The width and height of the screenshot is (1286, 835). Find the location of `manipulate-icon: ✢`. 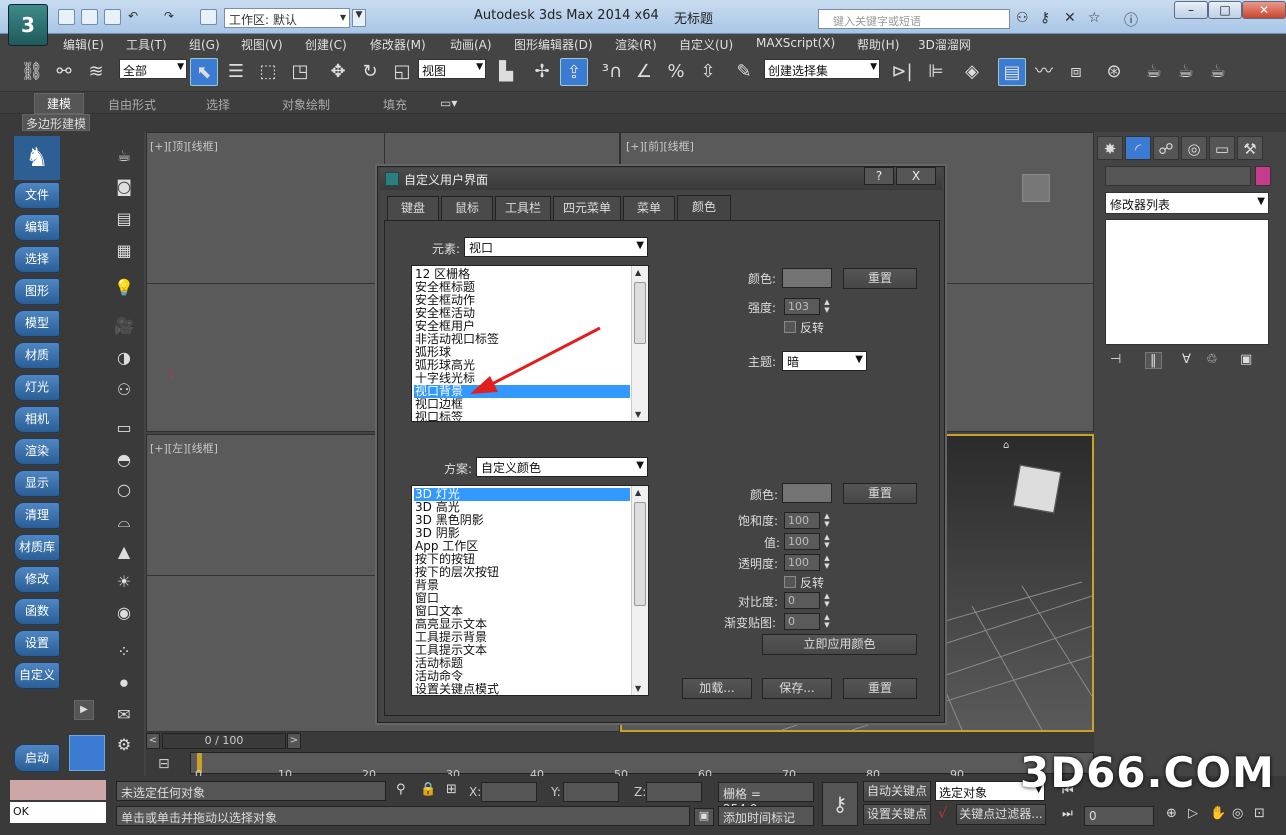

manipulate-icon: ✢ is located at coordinates (542, 72).